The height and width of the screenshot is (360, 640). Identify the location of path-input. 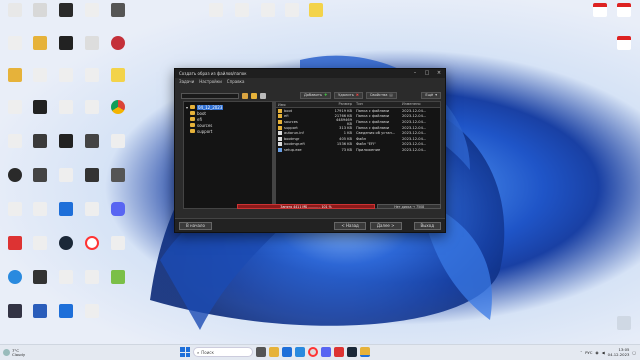
(210, 95).